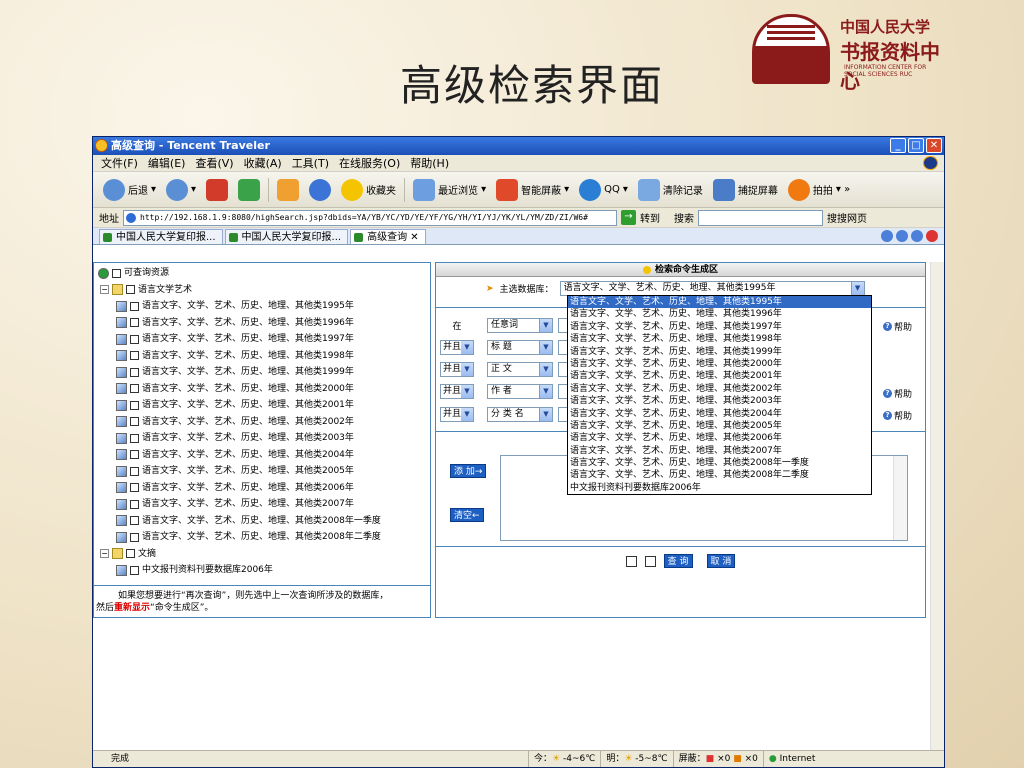 The height and width of the screenshot is (768, 1024). Describe the element at coordinates (116, 273) in the screenshot. I see `root-checkbox` at that location.